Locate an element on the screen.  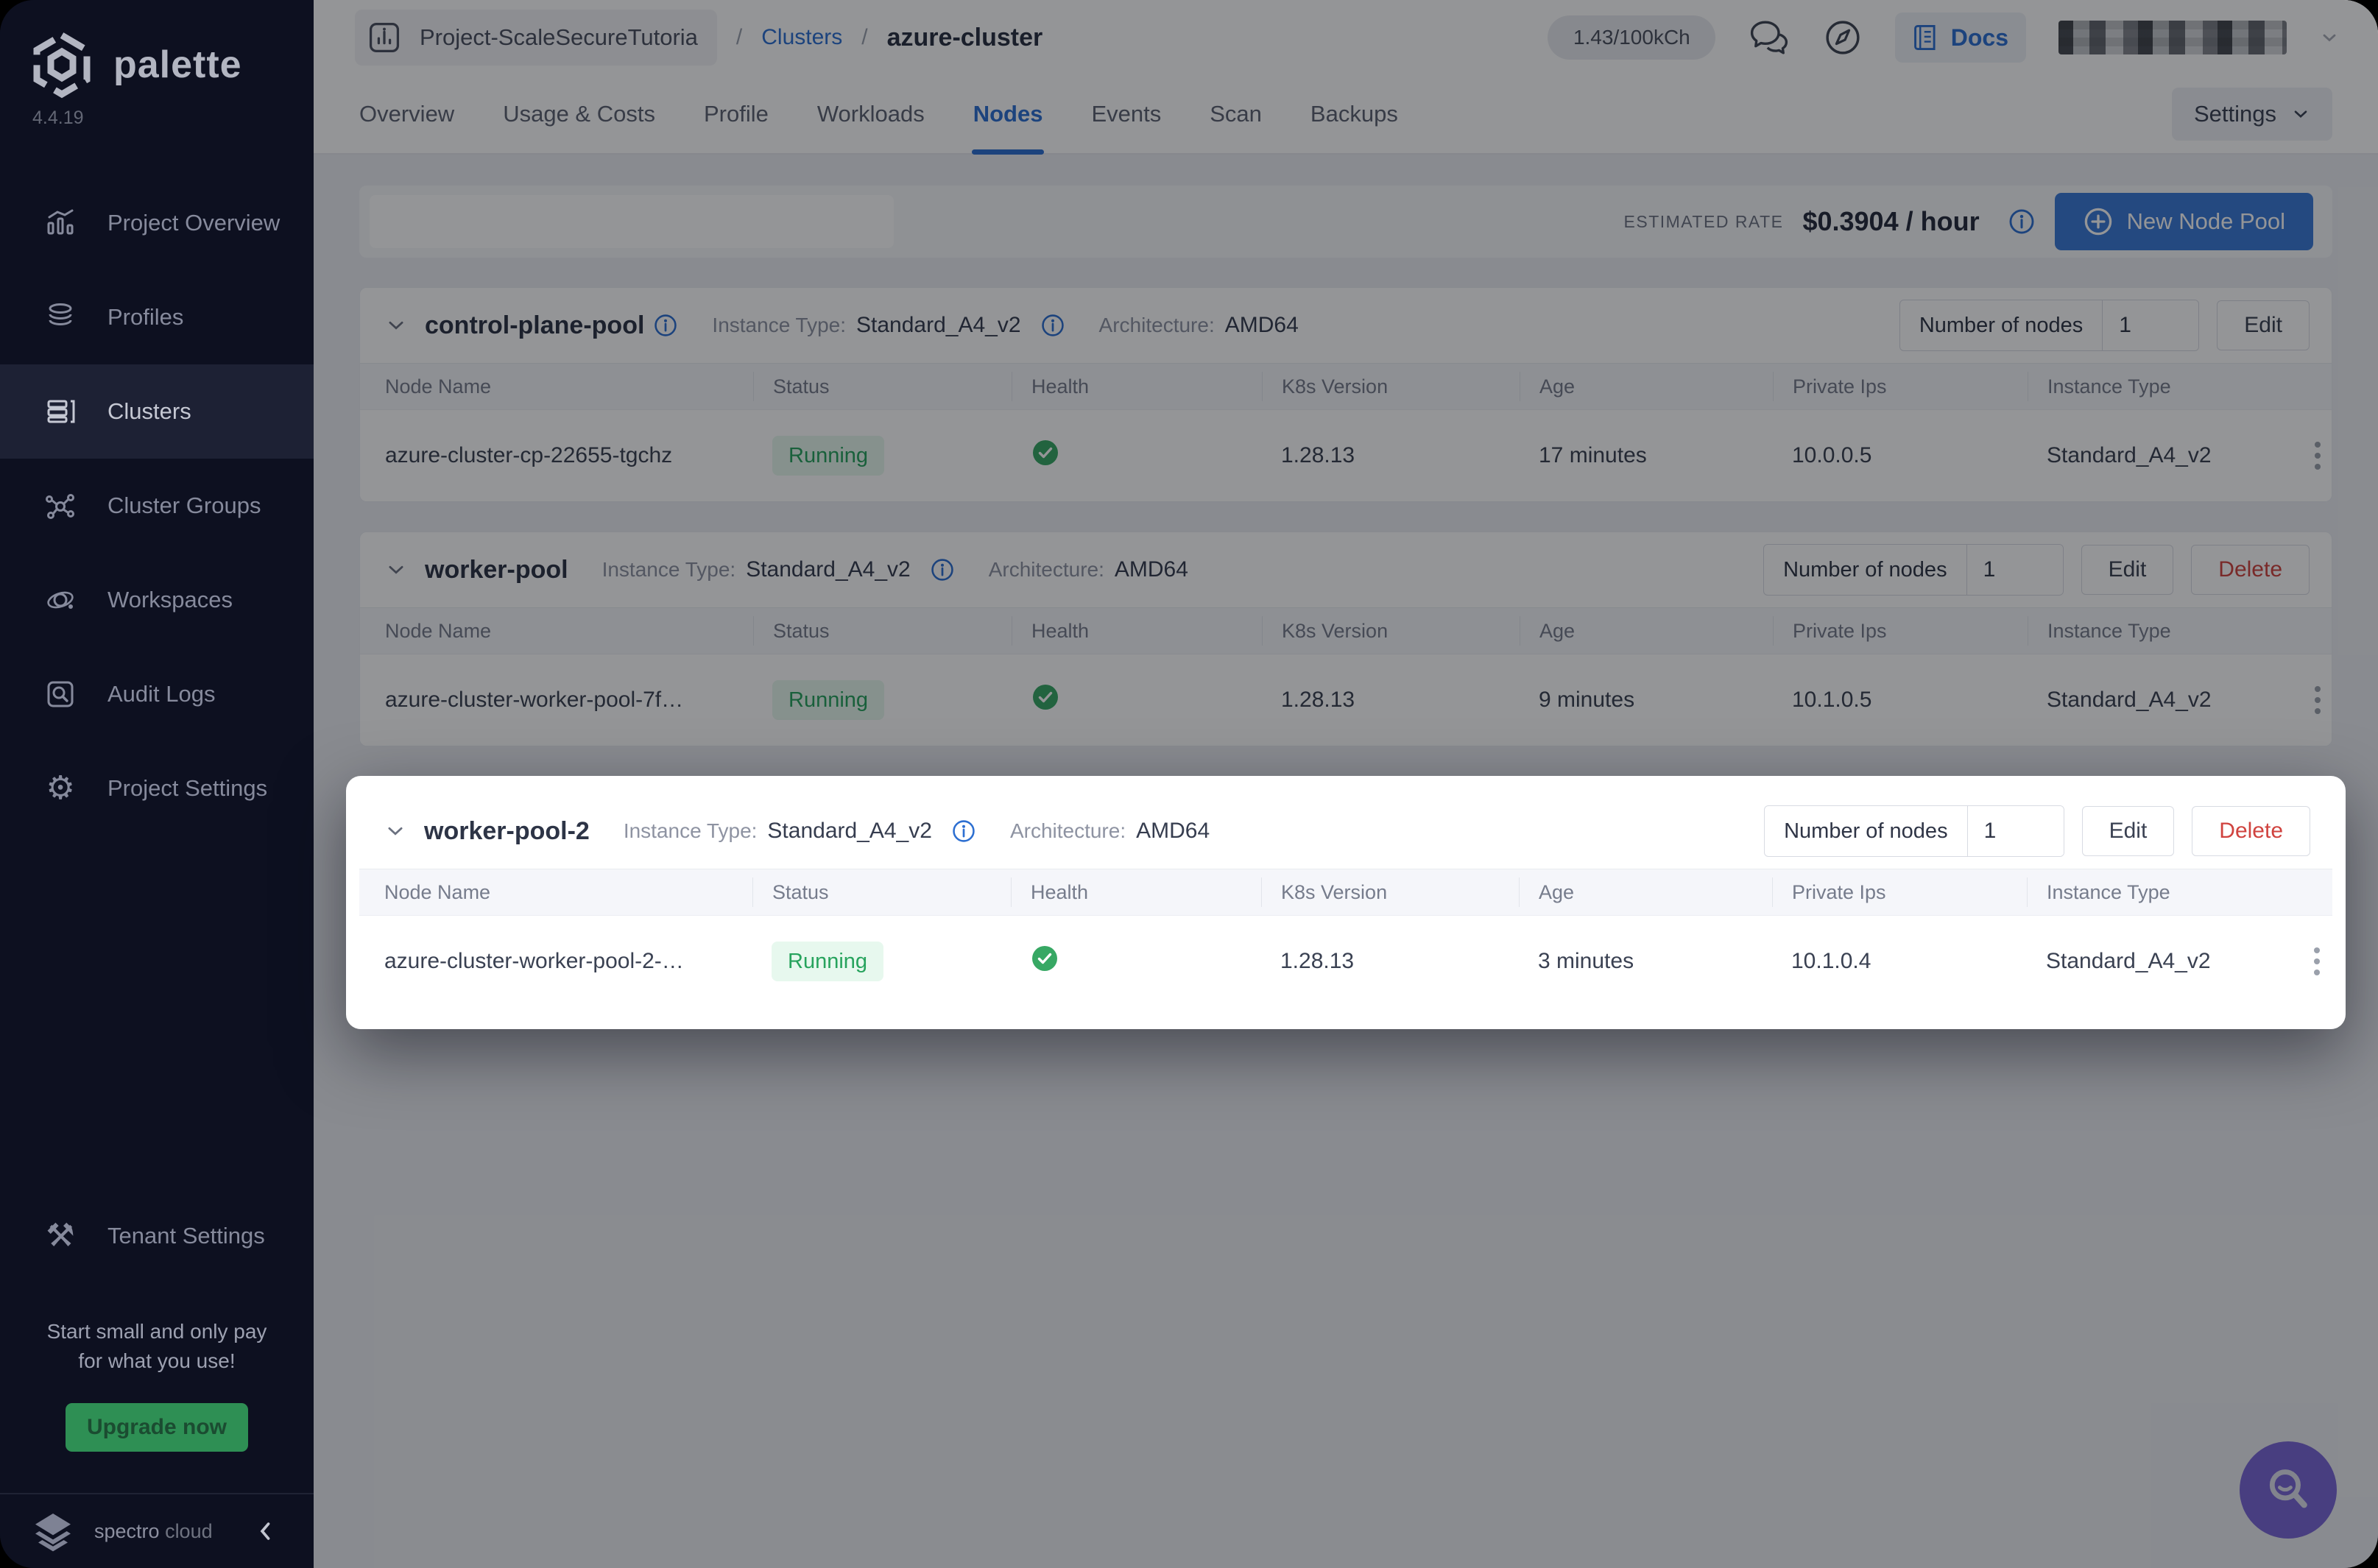
sidebar-item-audit-logs: Audit Logs is located at coordinates (157, 694).